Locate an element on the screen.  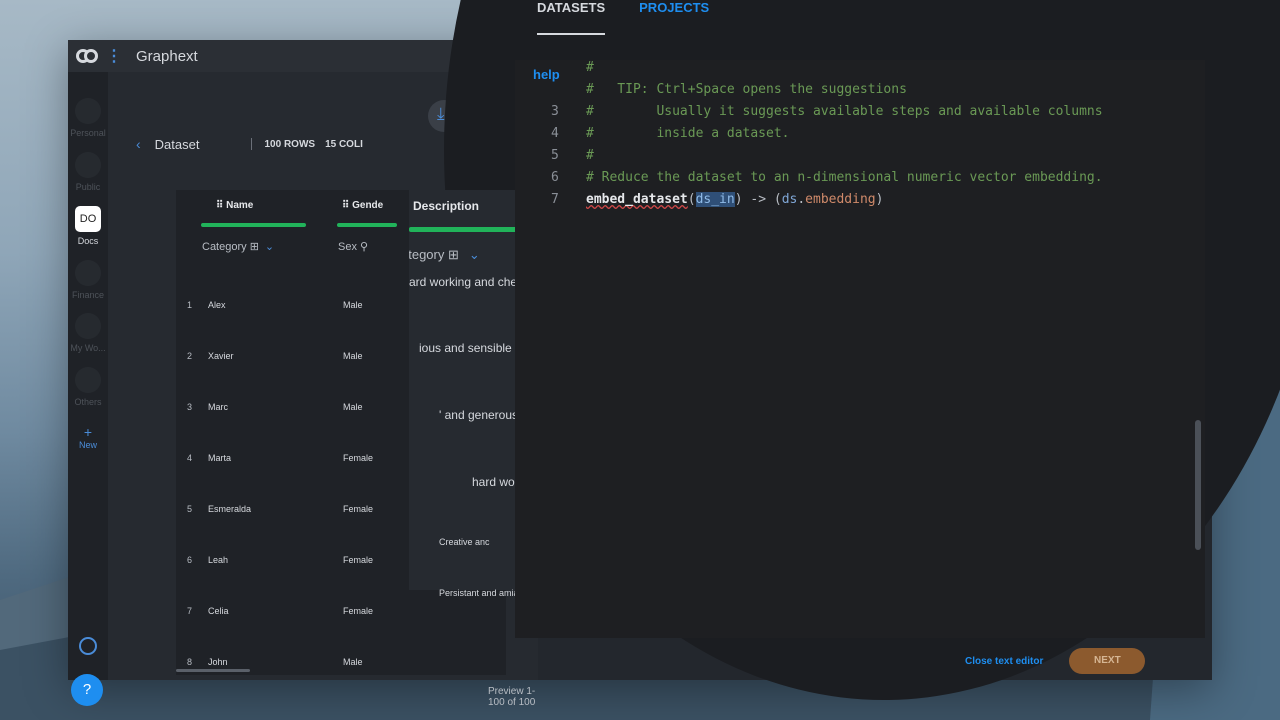
description-cell-7: Creative anc is located at coordinates (464, 542).